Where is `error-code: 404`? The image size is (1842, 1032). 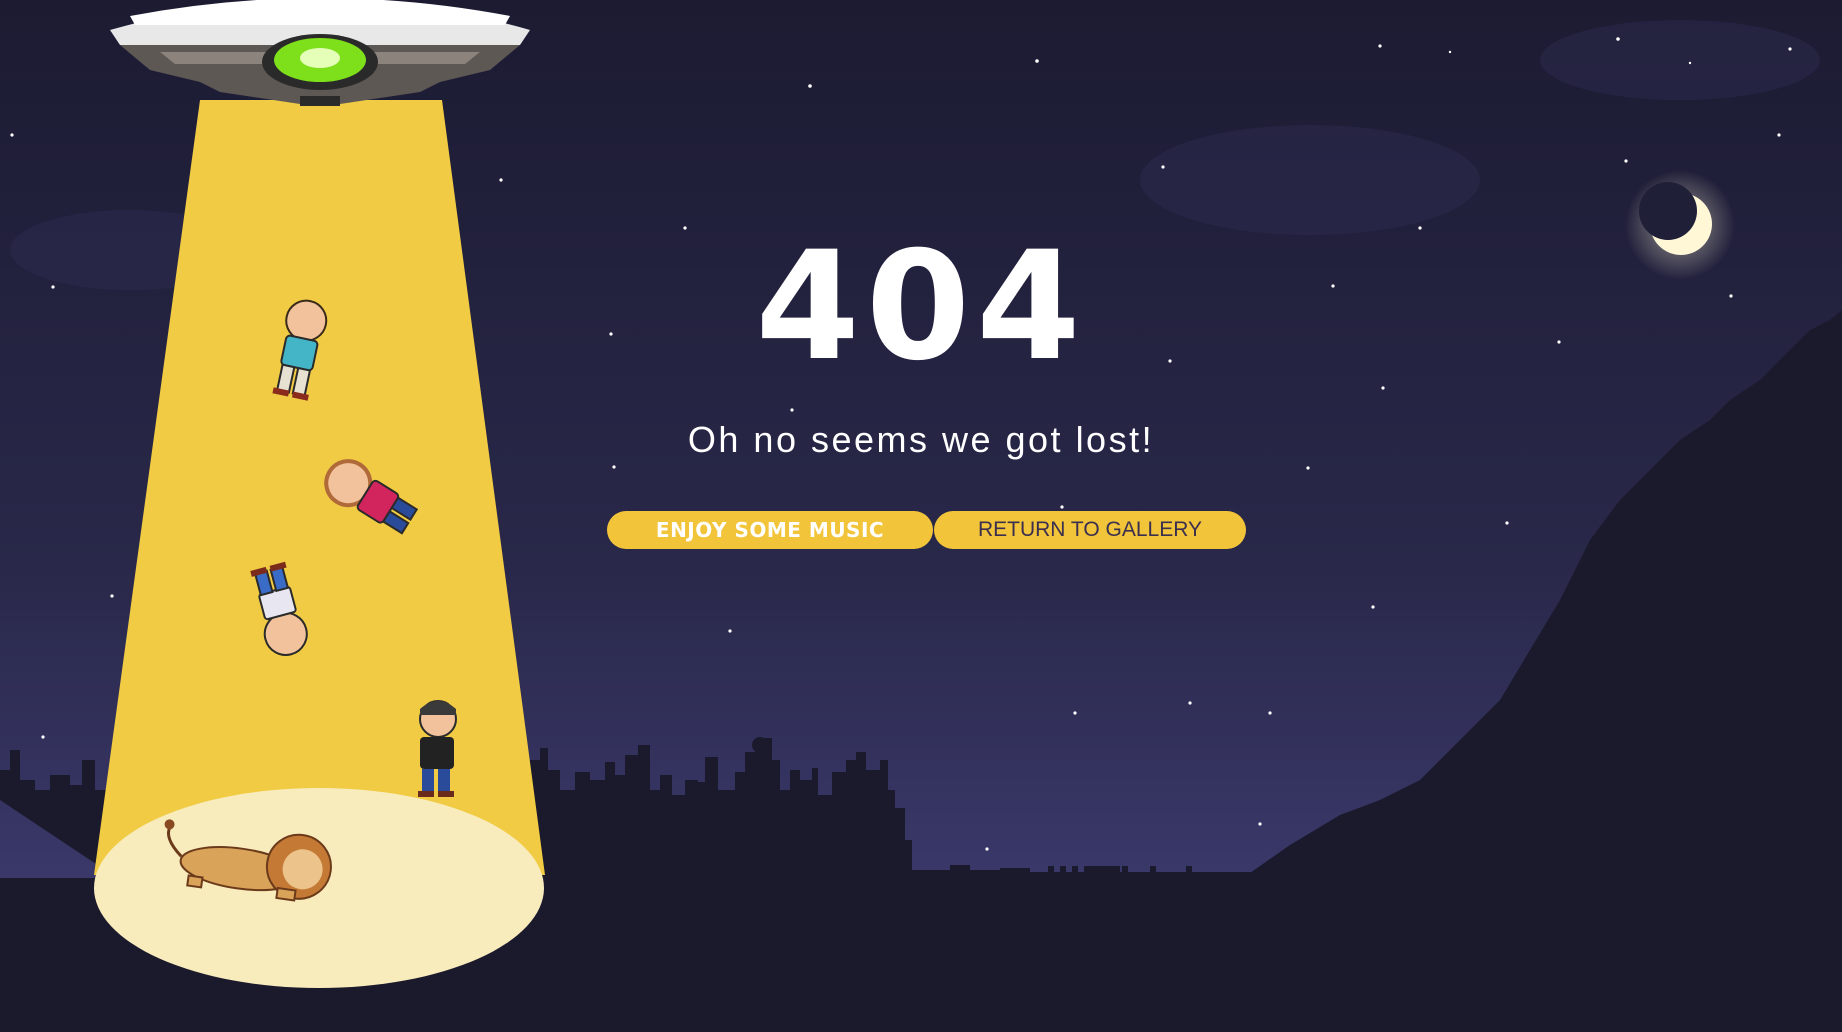
error-code: 404 is located at coordinates (921, 307).